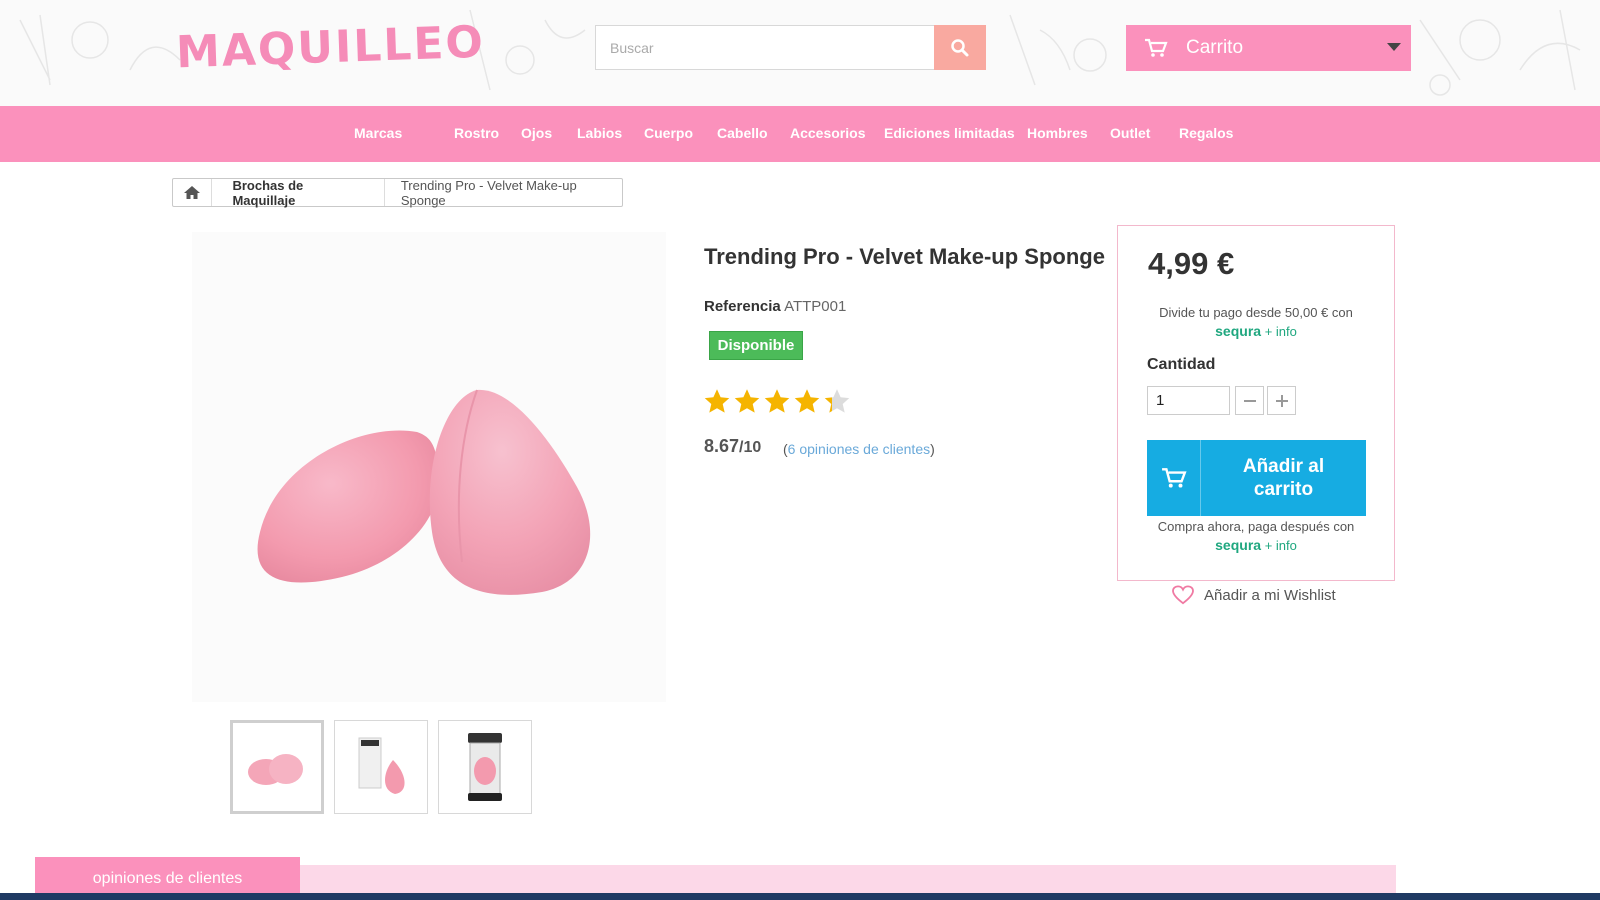  Describe the element at coordinates (668, 133) in the screenshot. I see `nav-item-cuerpo: Cuerpo` at that location.